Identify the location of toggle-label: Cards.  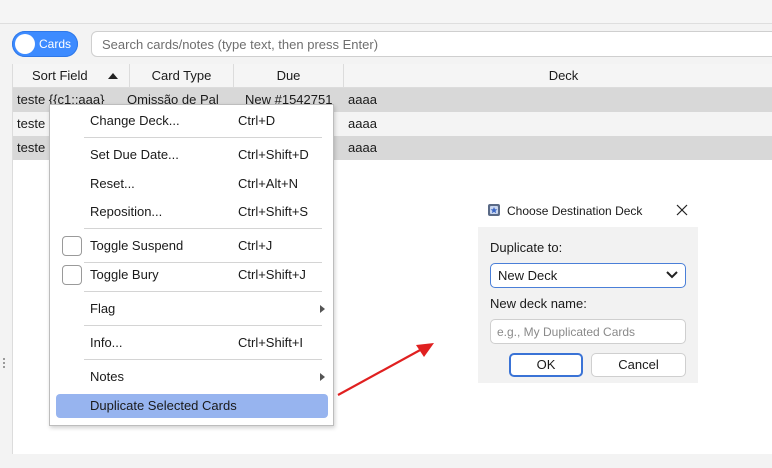
(55, 44).